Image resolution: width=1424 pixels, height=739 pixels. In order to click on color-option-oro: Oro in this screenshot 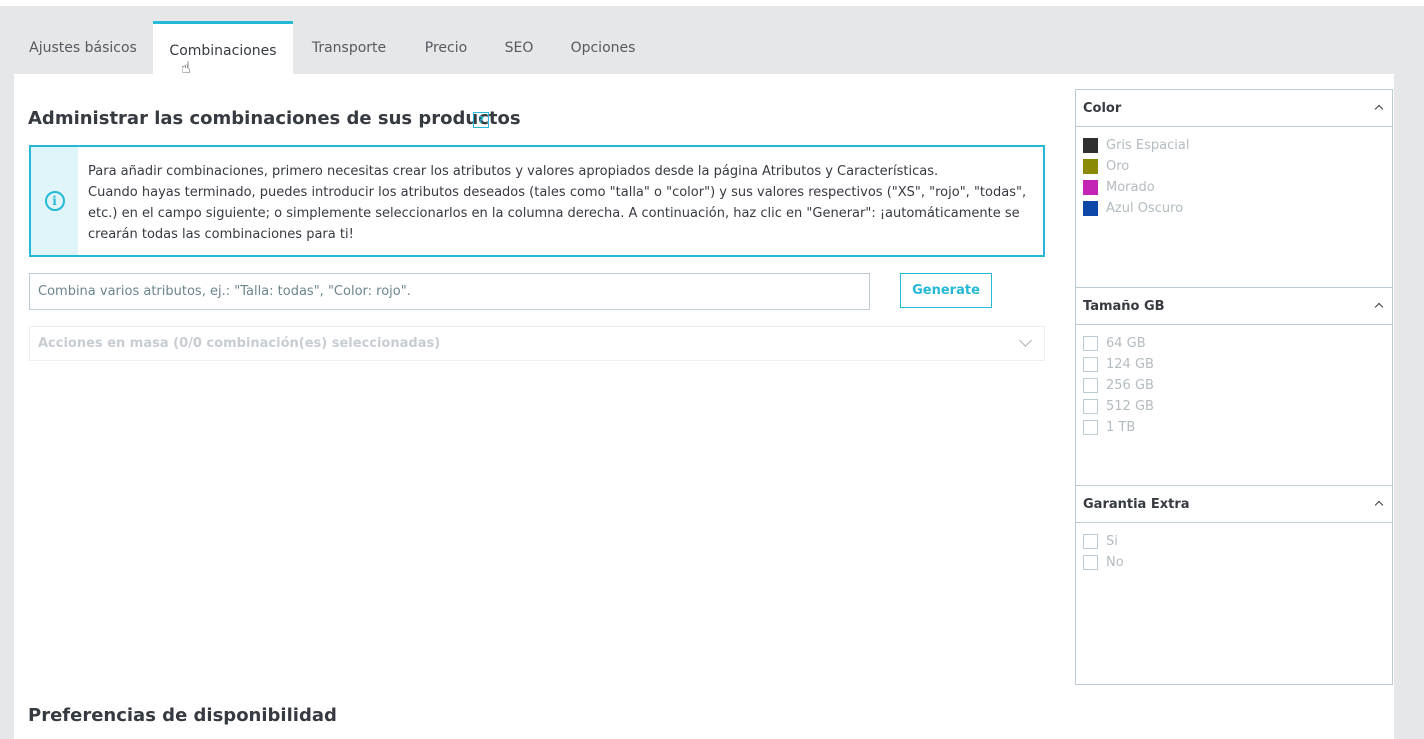, I will do `click(1234, 166)`.